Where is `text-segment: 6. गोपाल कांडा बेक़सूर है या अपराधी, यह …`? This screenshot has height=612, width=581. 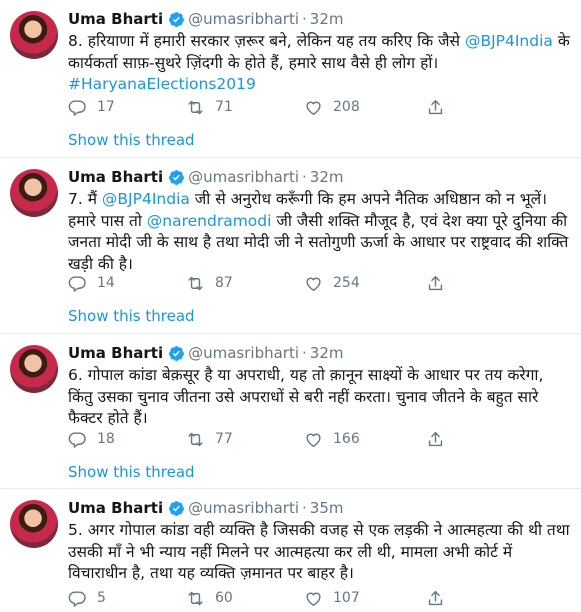
text-segment: 6. गोपाल कांडा बेक़सूर है या अपराधी, यह … is located at coordinates (306, 396).